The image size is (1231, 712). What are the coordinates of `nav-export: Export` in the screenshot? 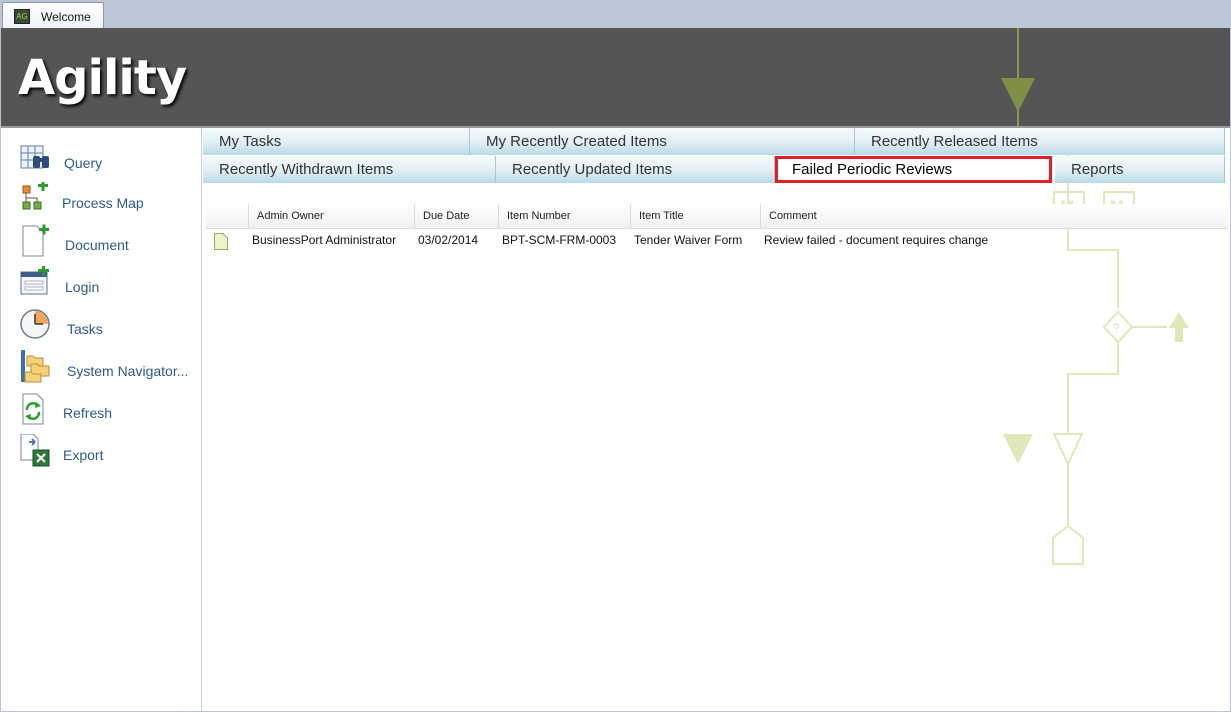 It's located at (101, 454).